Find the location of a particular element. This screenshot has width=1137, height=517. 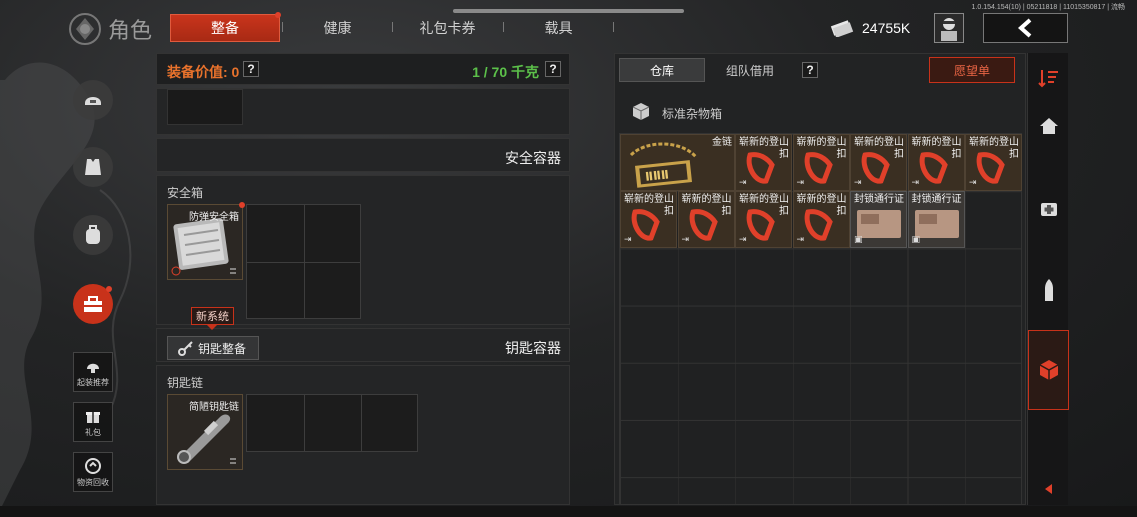

player-avatar is located at coordinates (949, 28).